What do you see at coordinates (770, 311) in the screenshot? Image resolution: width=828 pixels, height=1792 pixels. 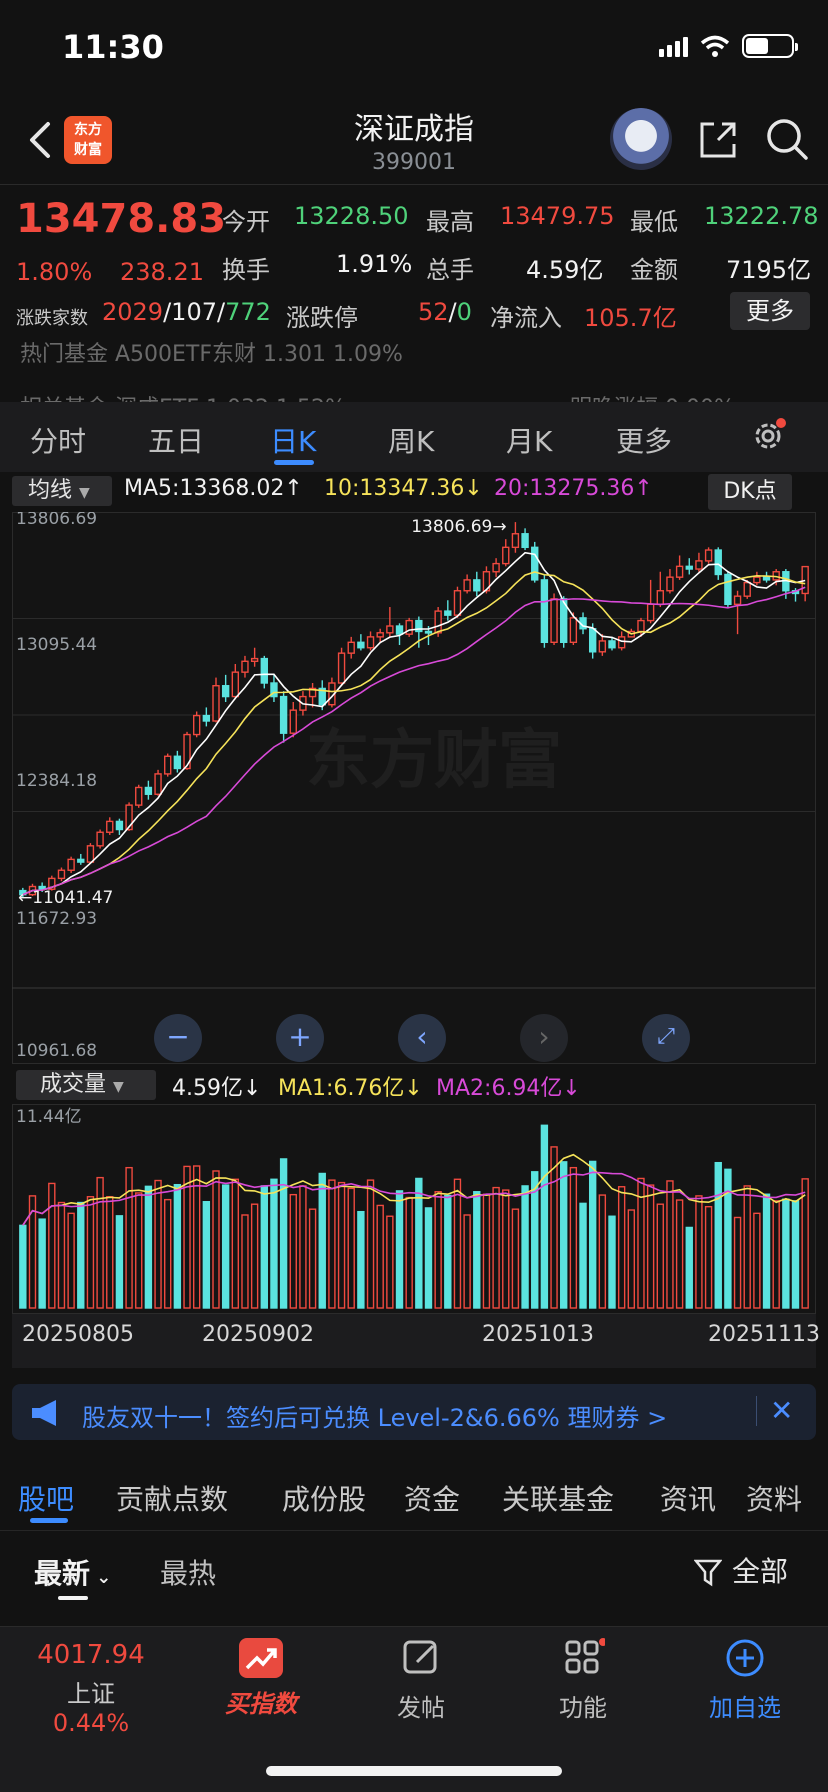 I see `more-button: 更多` at bounding box center [770, 311].